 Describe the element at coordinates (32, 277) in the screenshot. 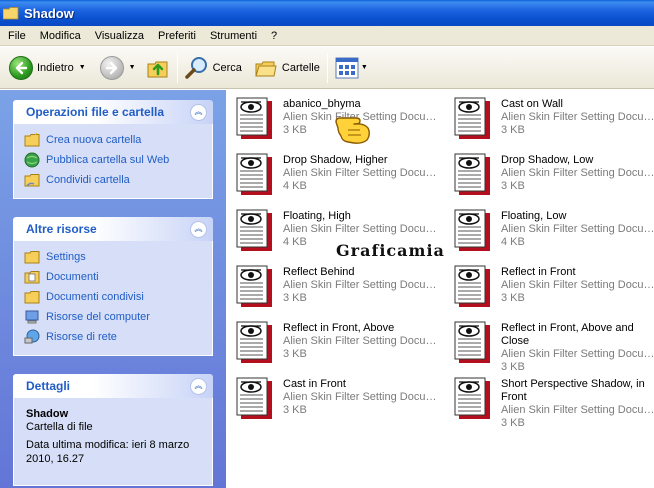

I see `documents-icon` at that location.